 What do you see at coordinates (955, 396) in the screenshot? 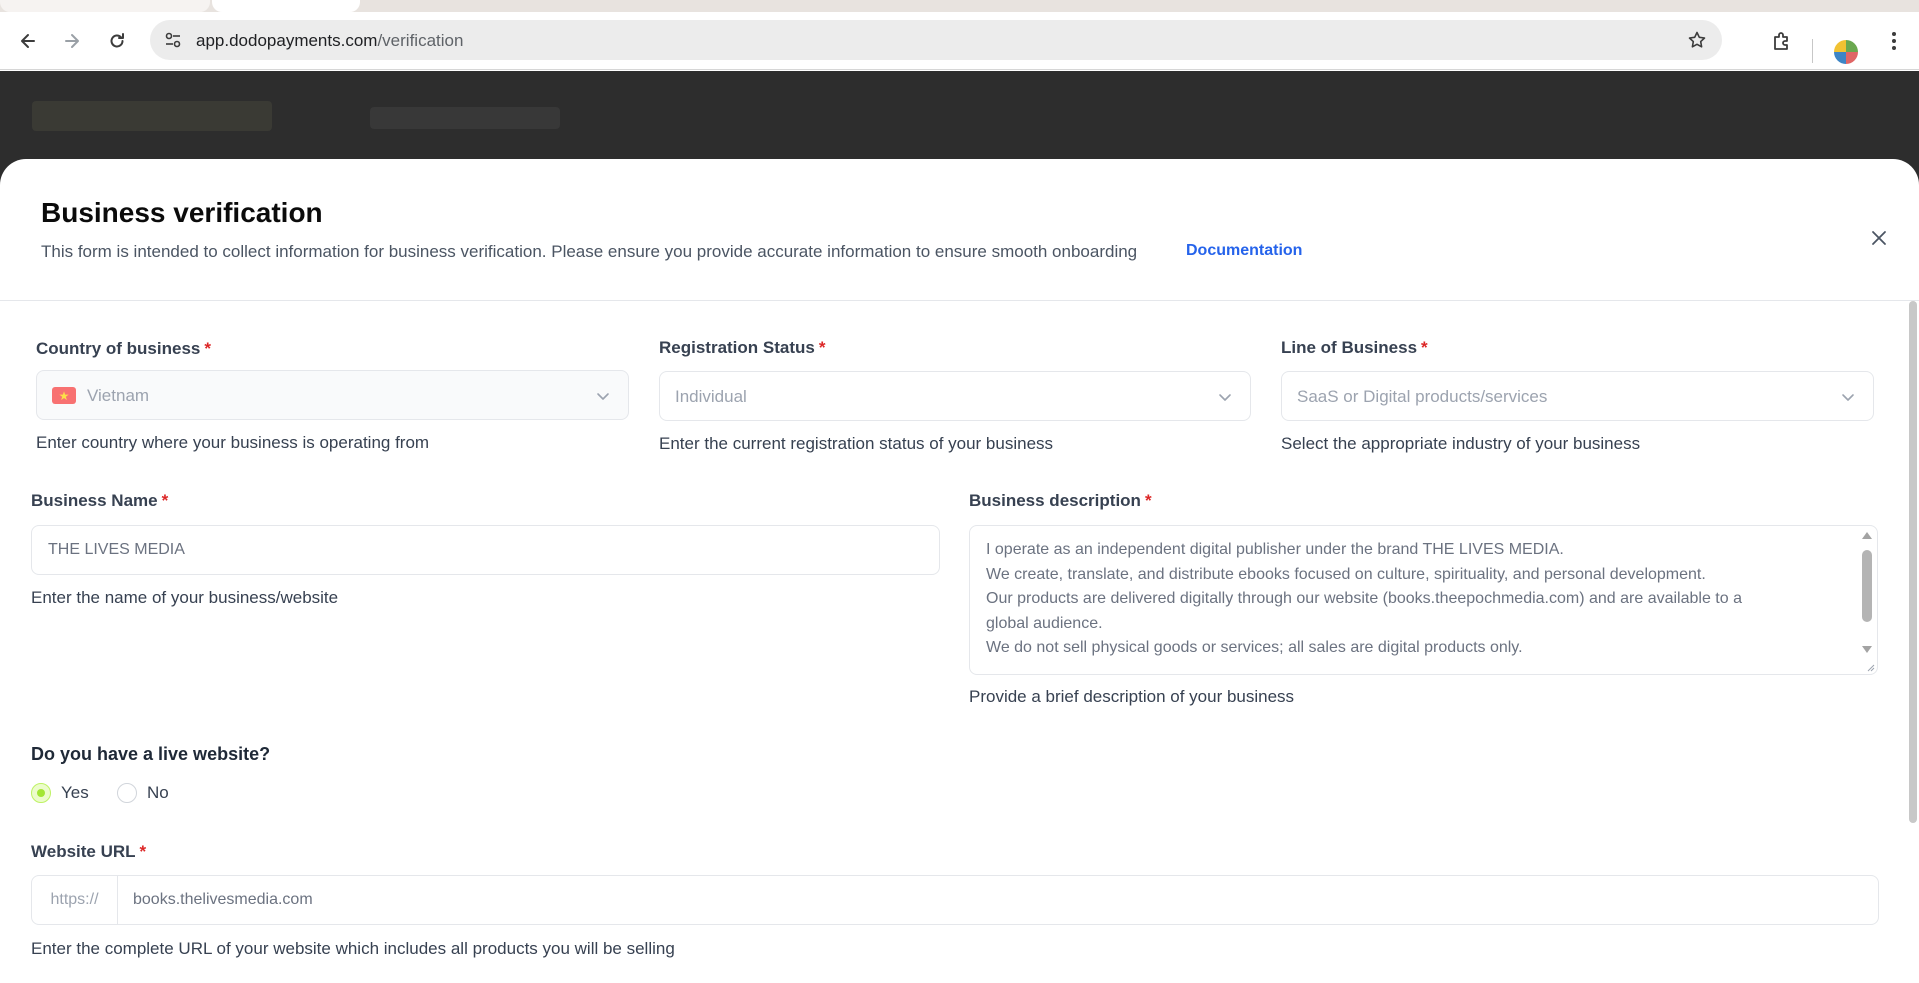
I see `registration-select: Individual` at bounding box center [955, 396].